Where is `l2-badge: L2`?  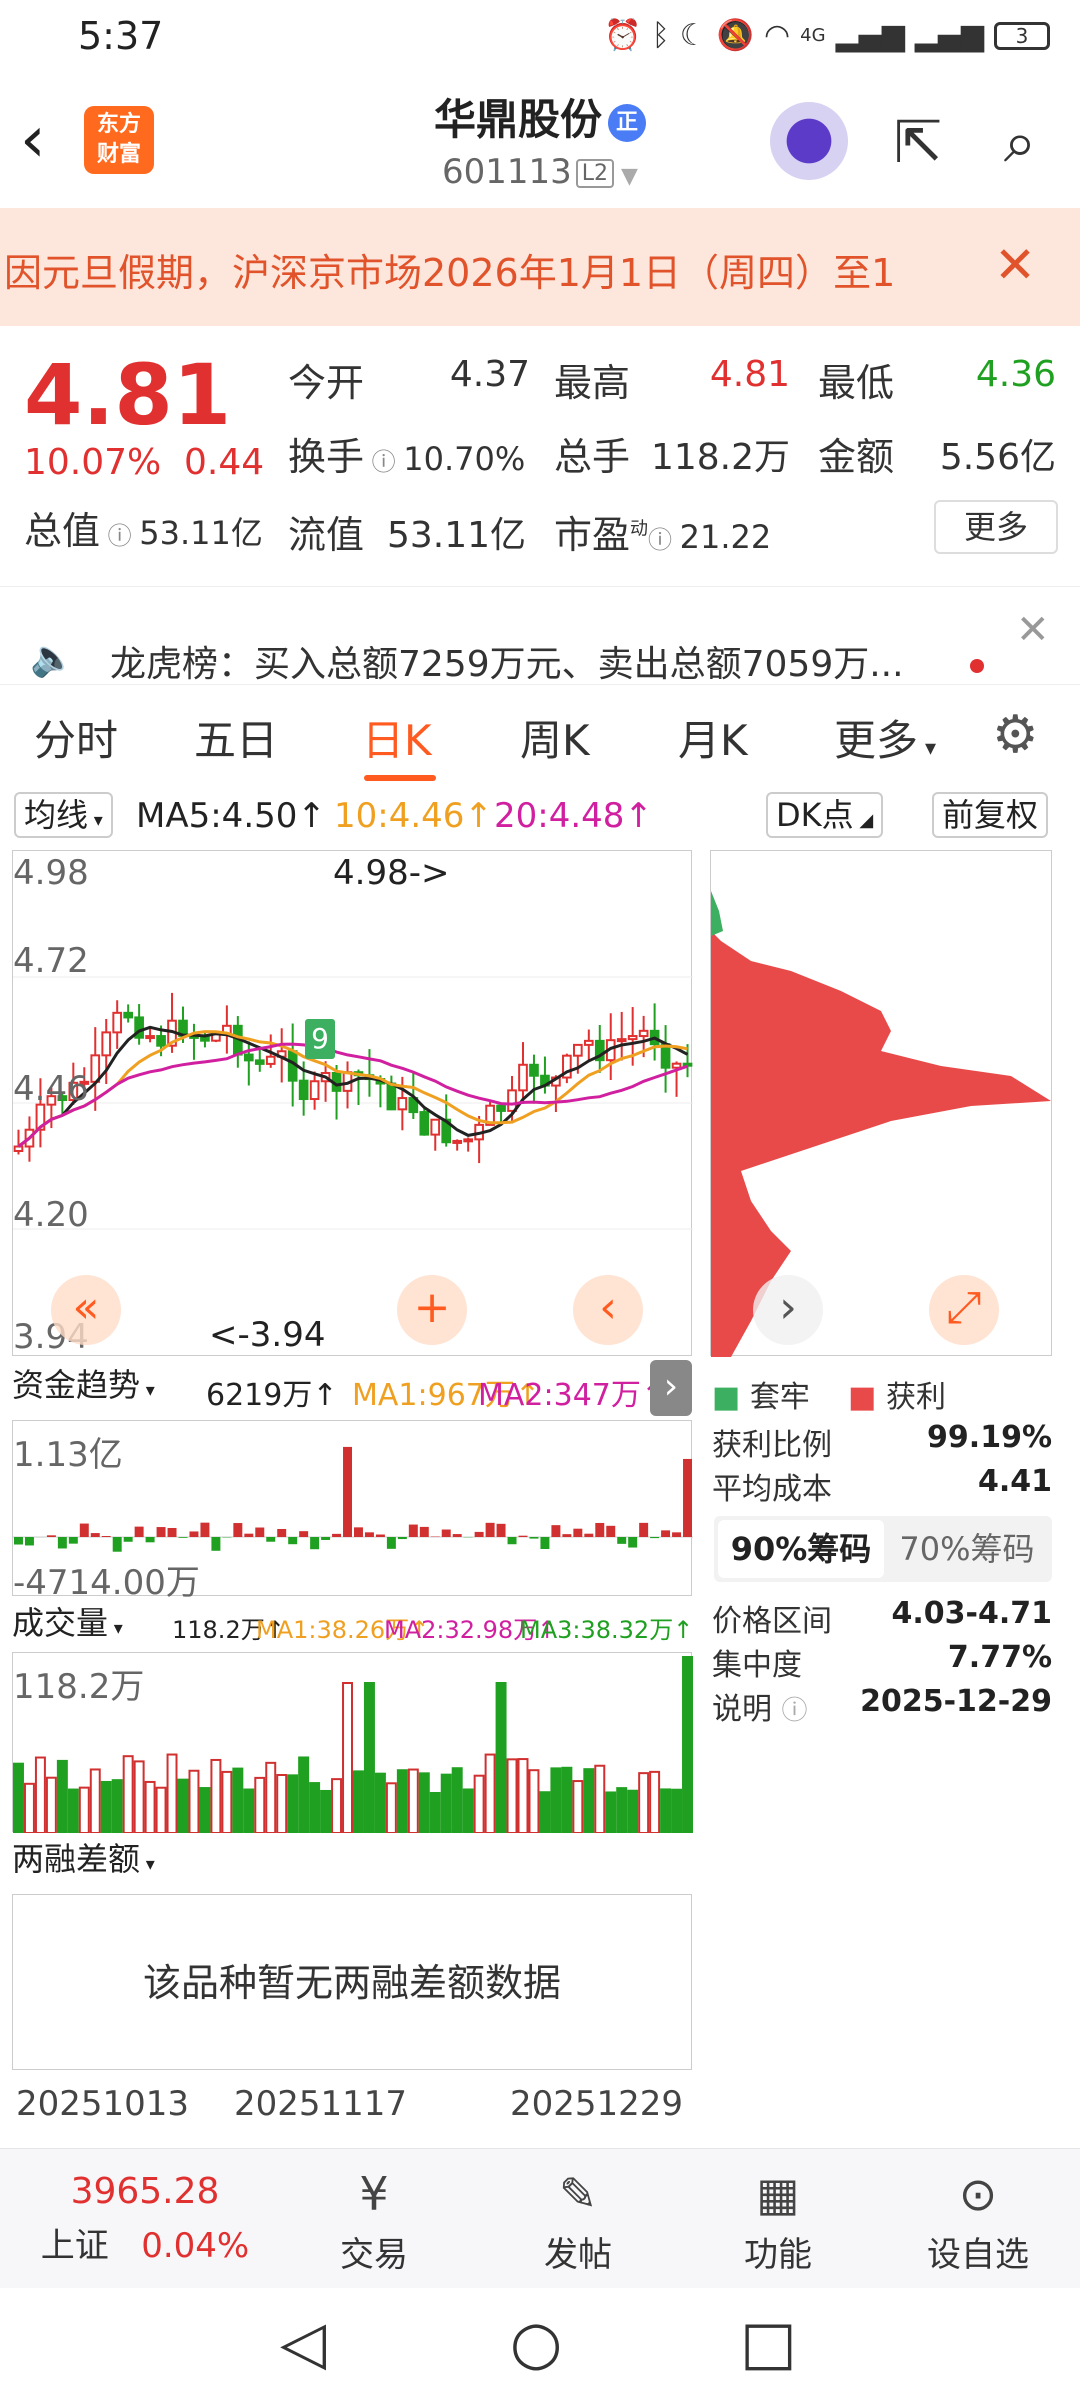 l2-badge: L2 is located at coordinates (595, 173).